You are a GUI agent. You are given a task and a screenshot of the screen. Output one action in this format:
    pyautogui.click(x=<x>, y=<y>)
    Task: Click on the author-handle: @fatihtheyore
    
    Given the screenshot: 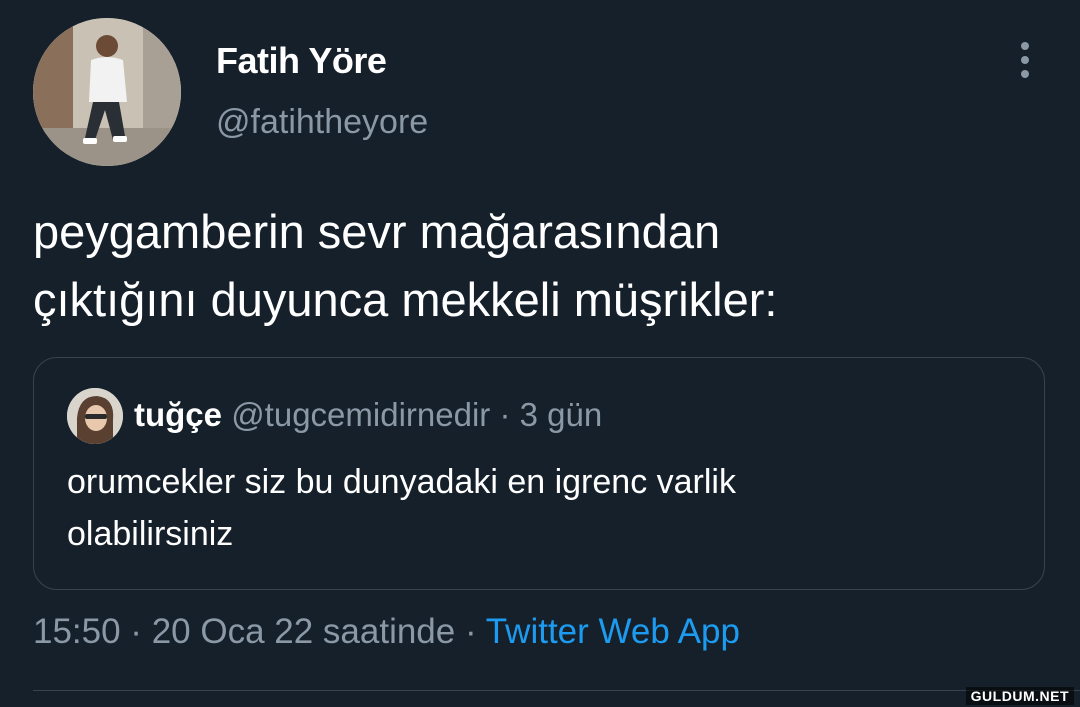 What is the action you would take?
    pyautogui.click(x=322, y=122)
    